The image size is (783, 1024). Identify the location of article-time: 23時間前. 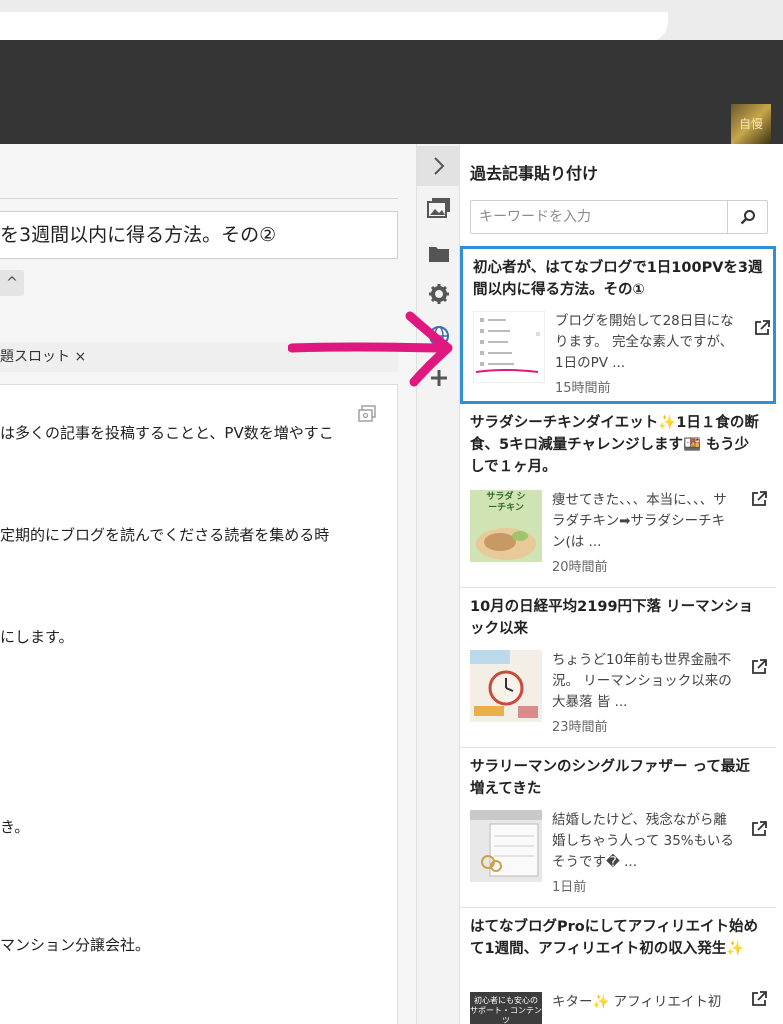
(580, 727).